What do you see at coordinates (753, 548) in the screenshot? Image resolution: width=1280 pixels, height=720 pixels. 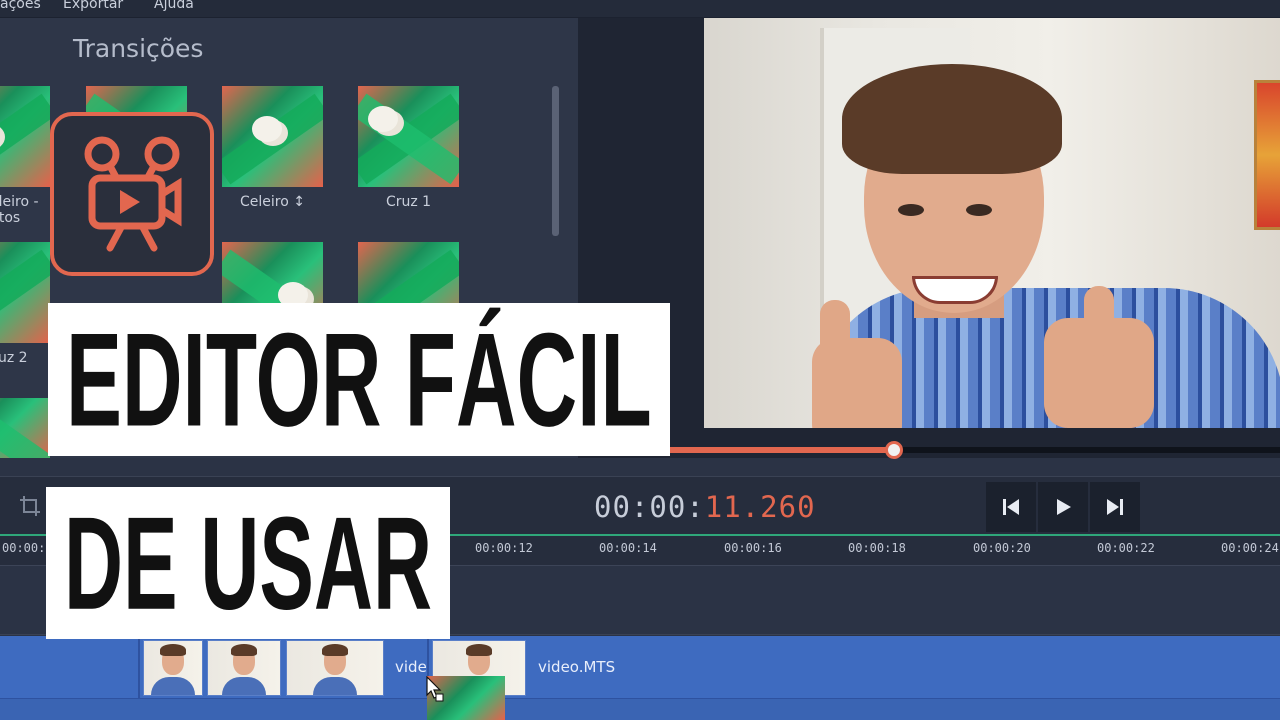 I see `ruler-tick: 00:00:16` at bounding box center [753, 548].